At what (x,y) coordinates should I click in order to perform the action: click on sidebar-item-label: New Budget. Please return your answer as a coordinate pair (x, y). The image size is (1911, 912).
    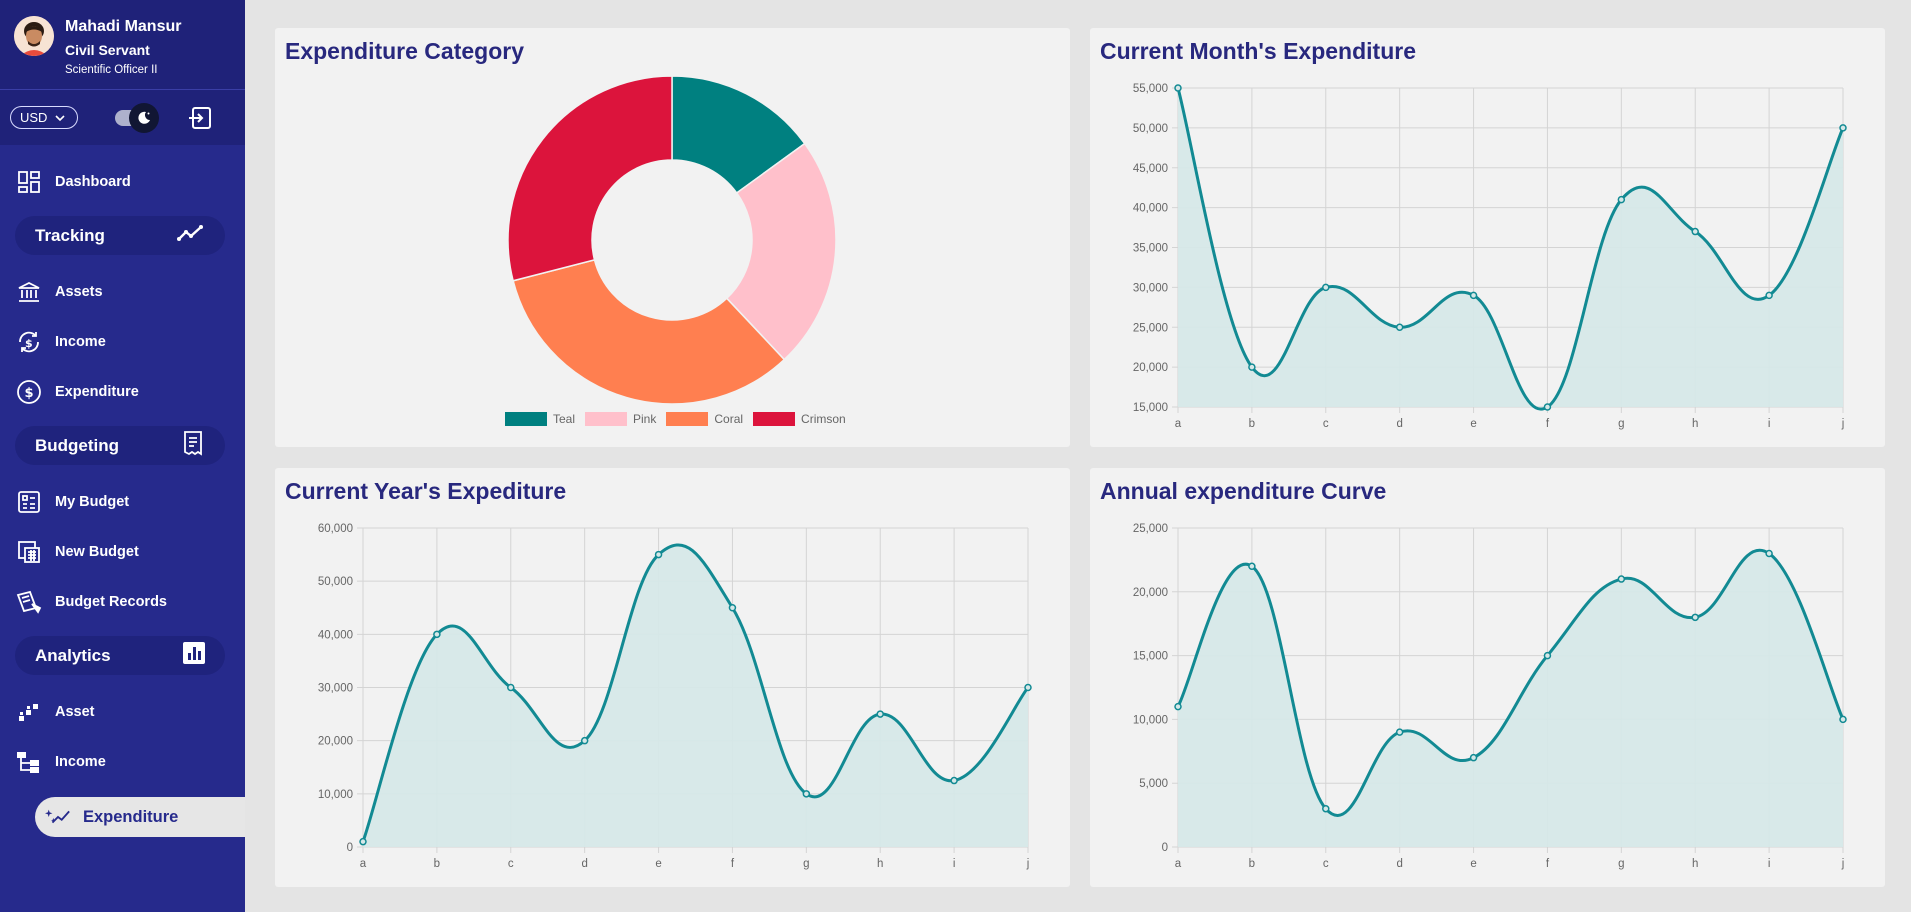
    Looking at the image, I should click on (97, 552).